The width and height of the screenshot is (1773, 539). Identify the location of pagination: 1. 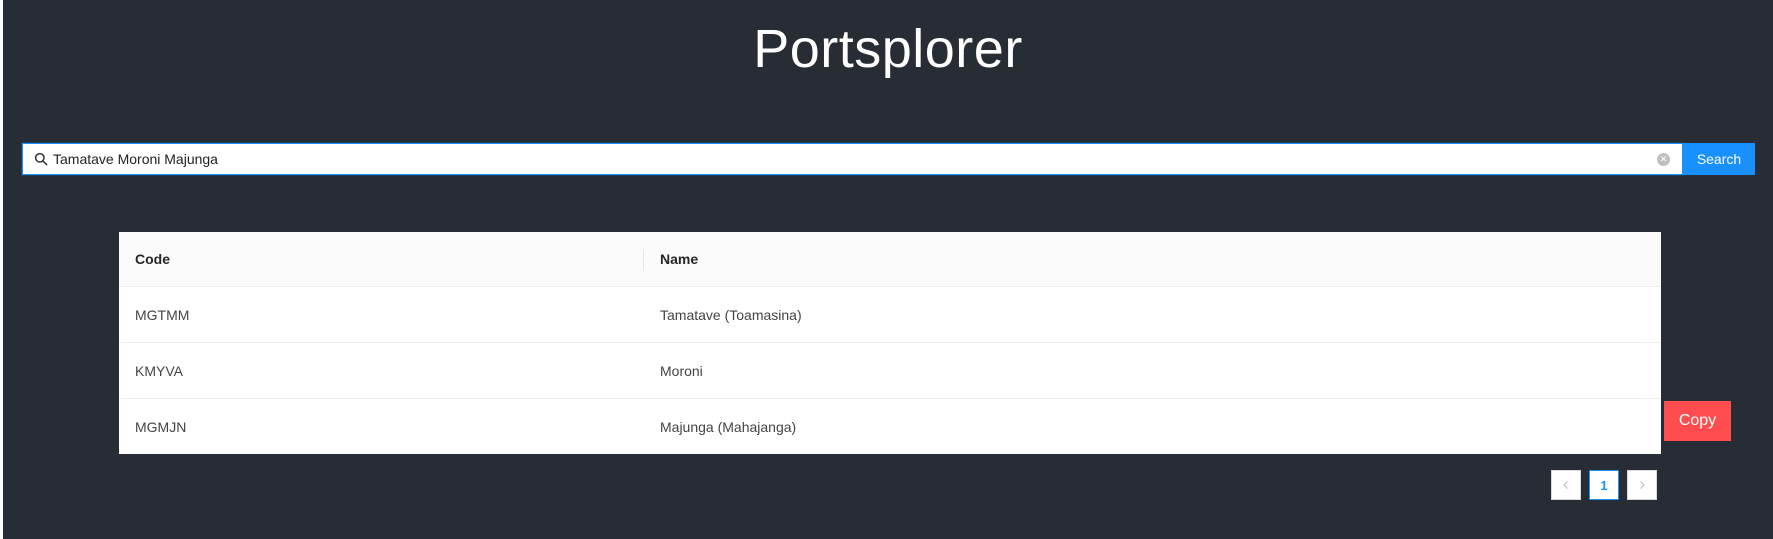
(1604, 485).